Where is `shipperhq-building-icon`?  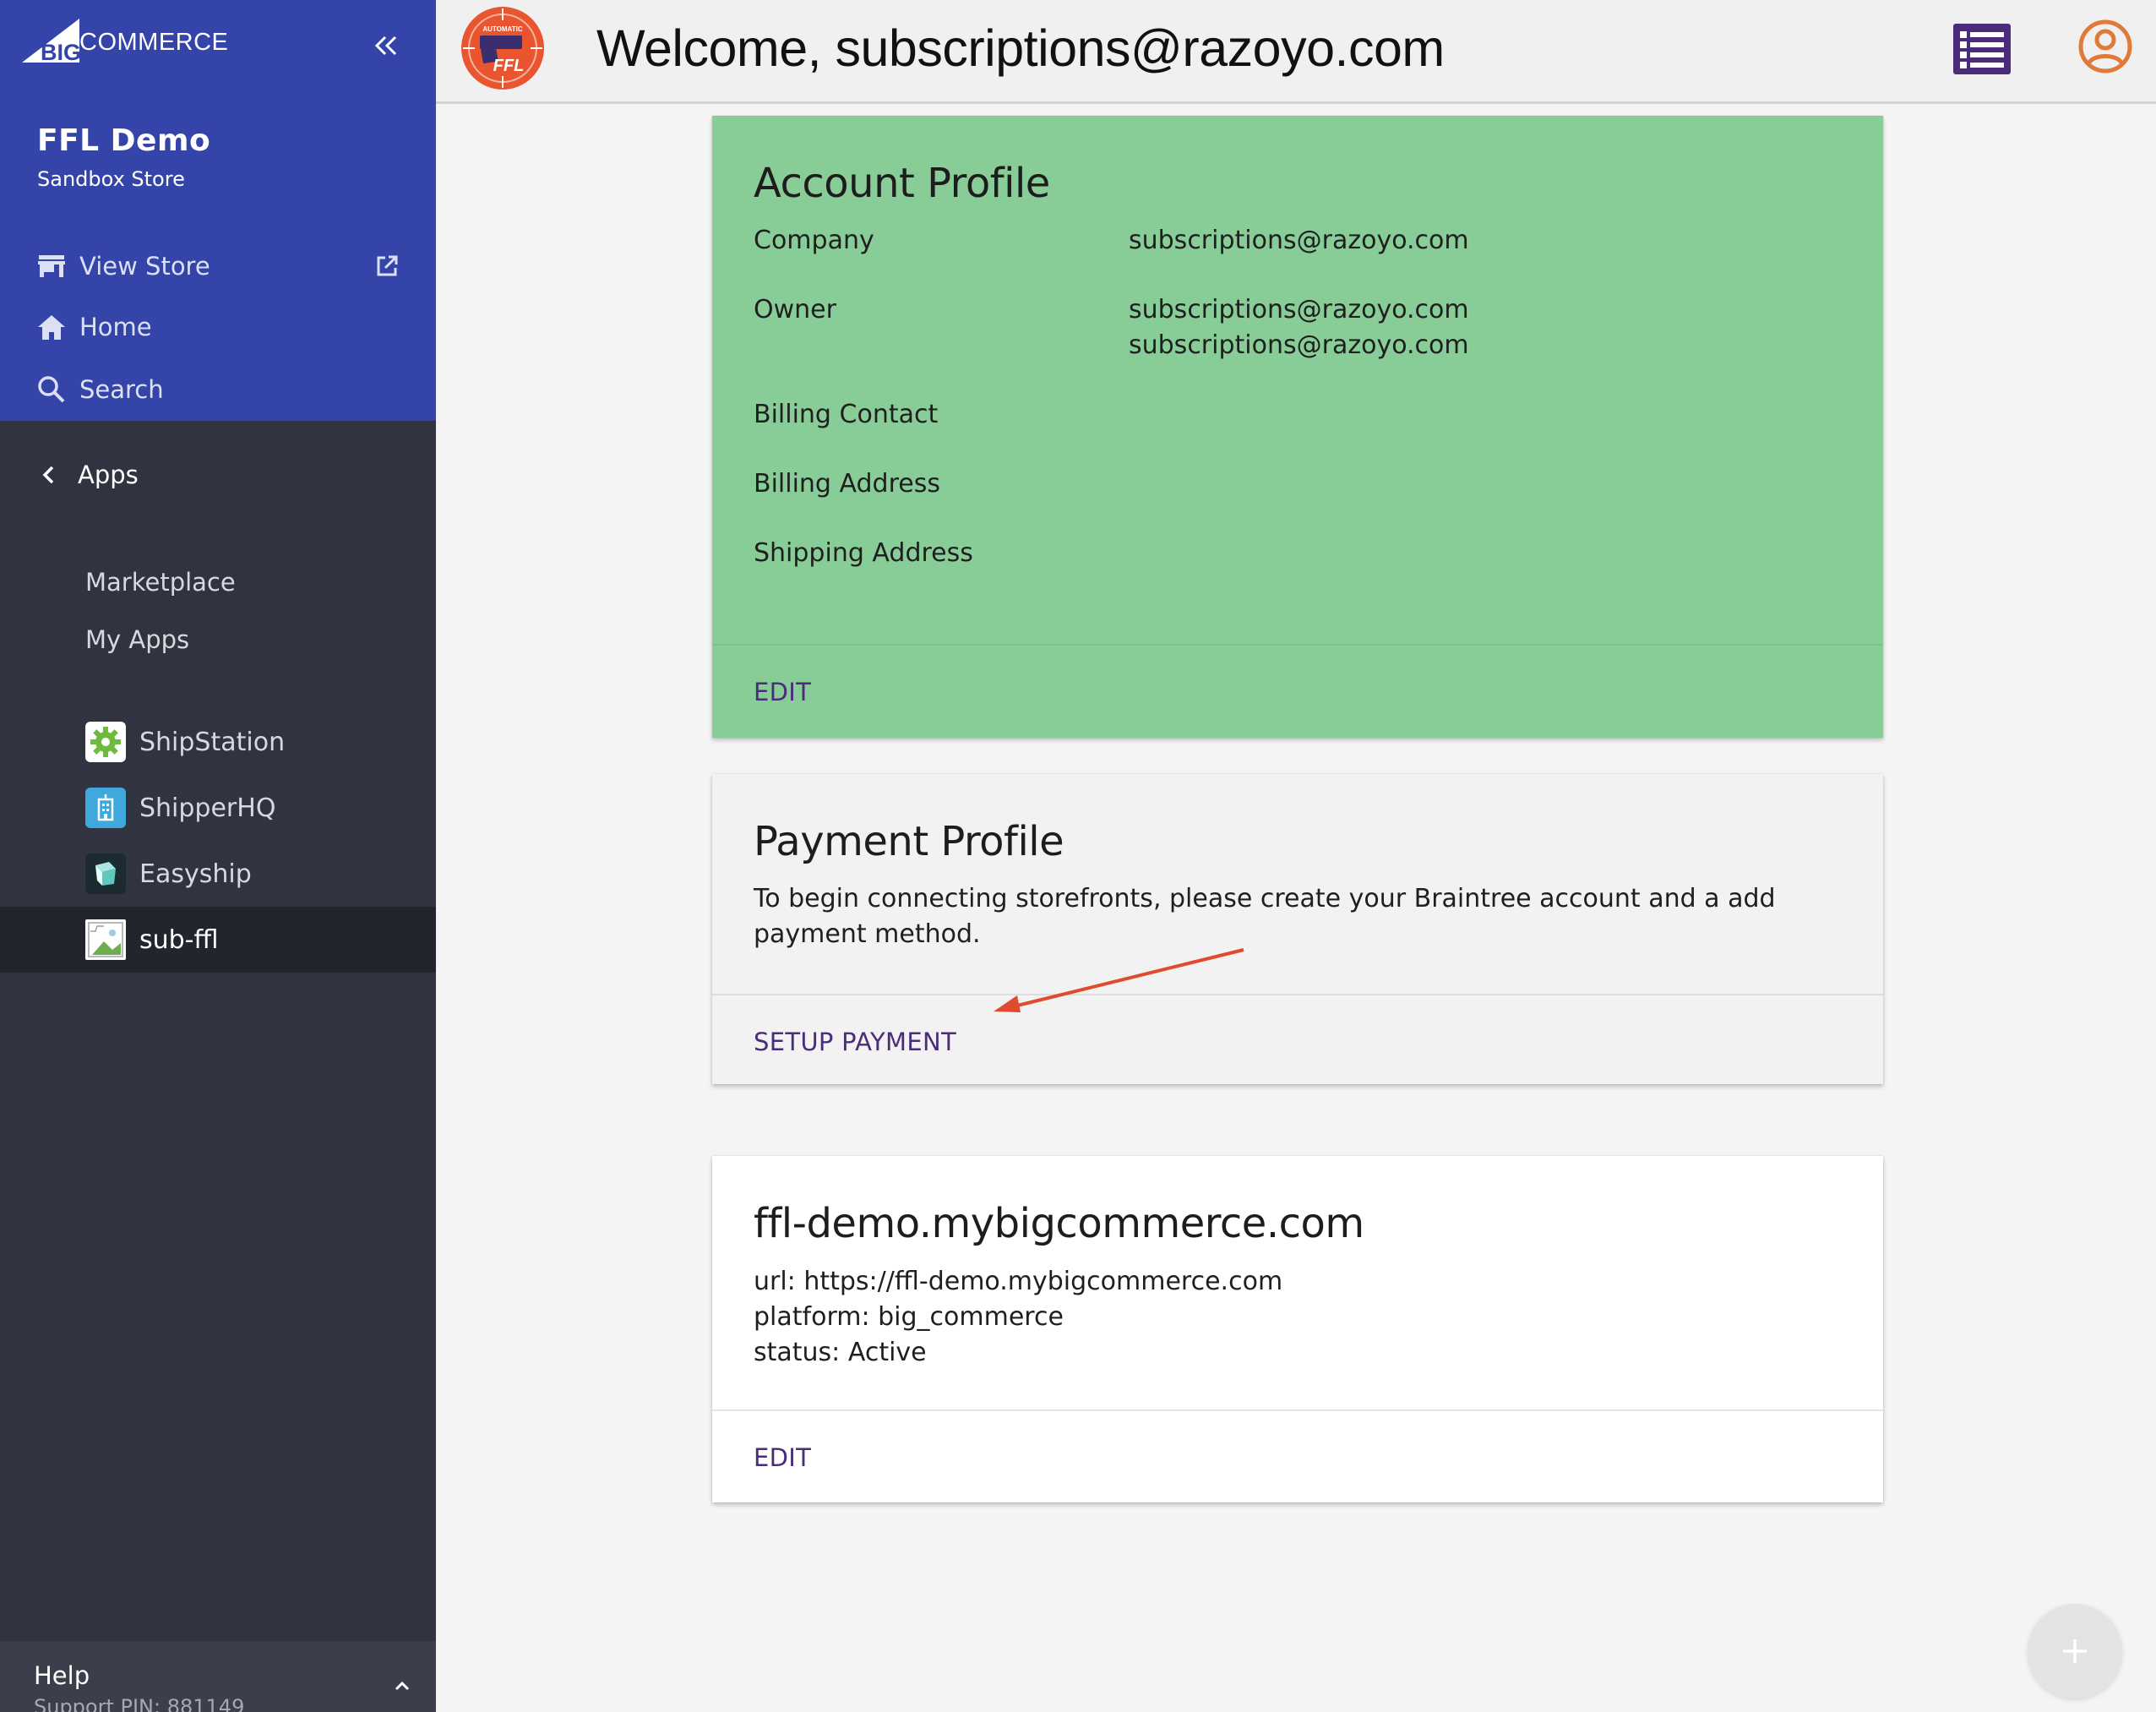 shipperhq-building-icon is located at coordinates (105, 808).